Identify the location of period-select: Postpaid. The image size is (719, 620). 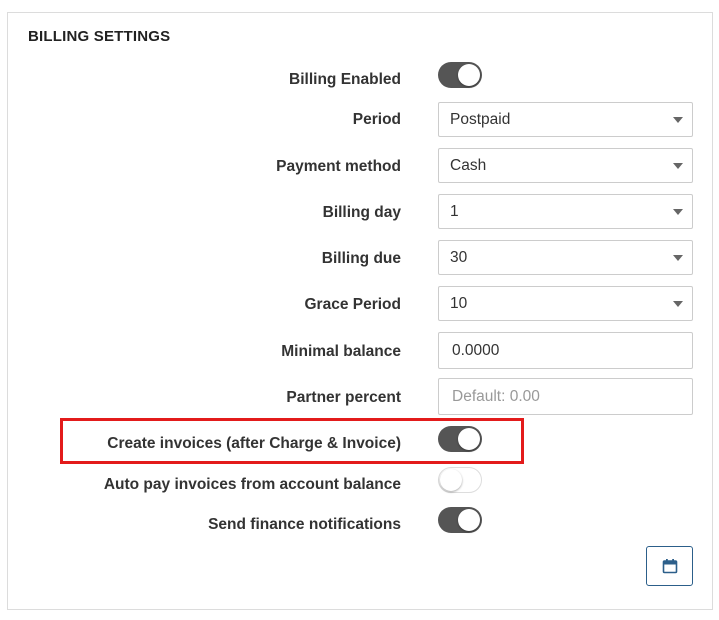
(565, 119).